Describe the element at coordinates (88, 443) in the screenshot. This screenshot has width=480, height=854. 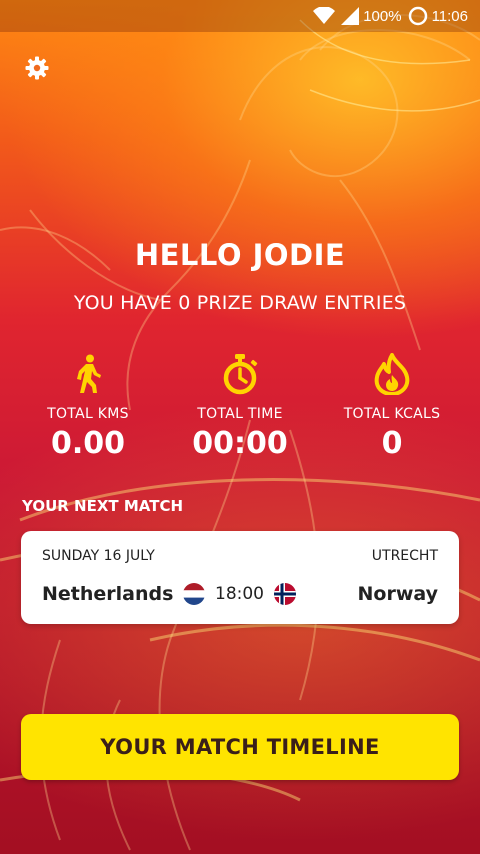
I see `stat-value: 0.00` at that location.